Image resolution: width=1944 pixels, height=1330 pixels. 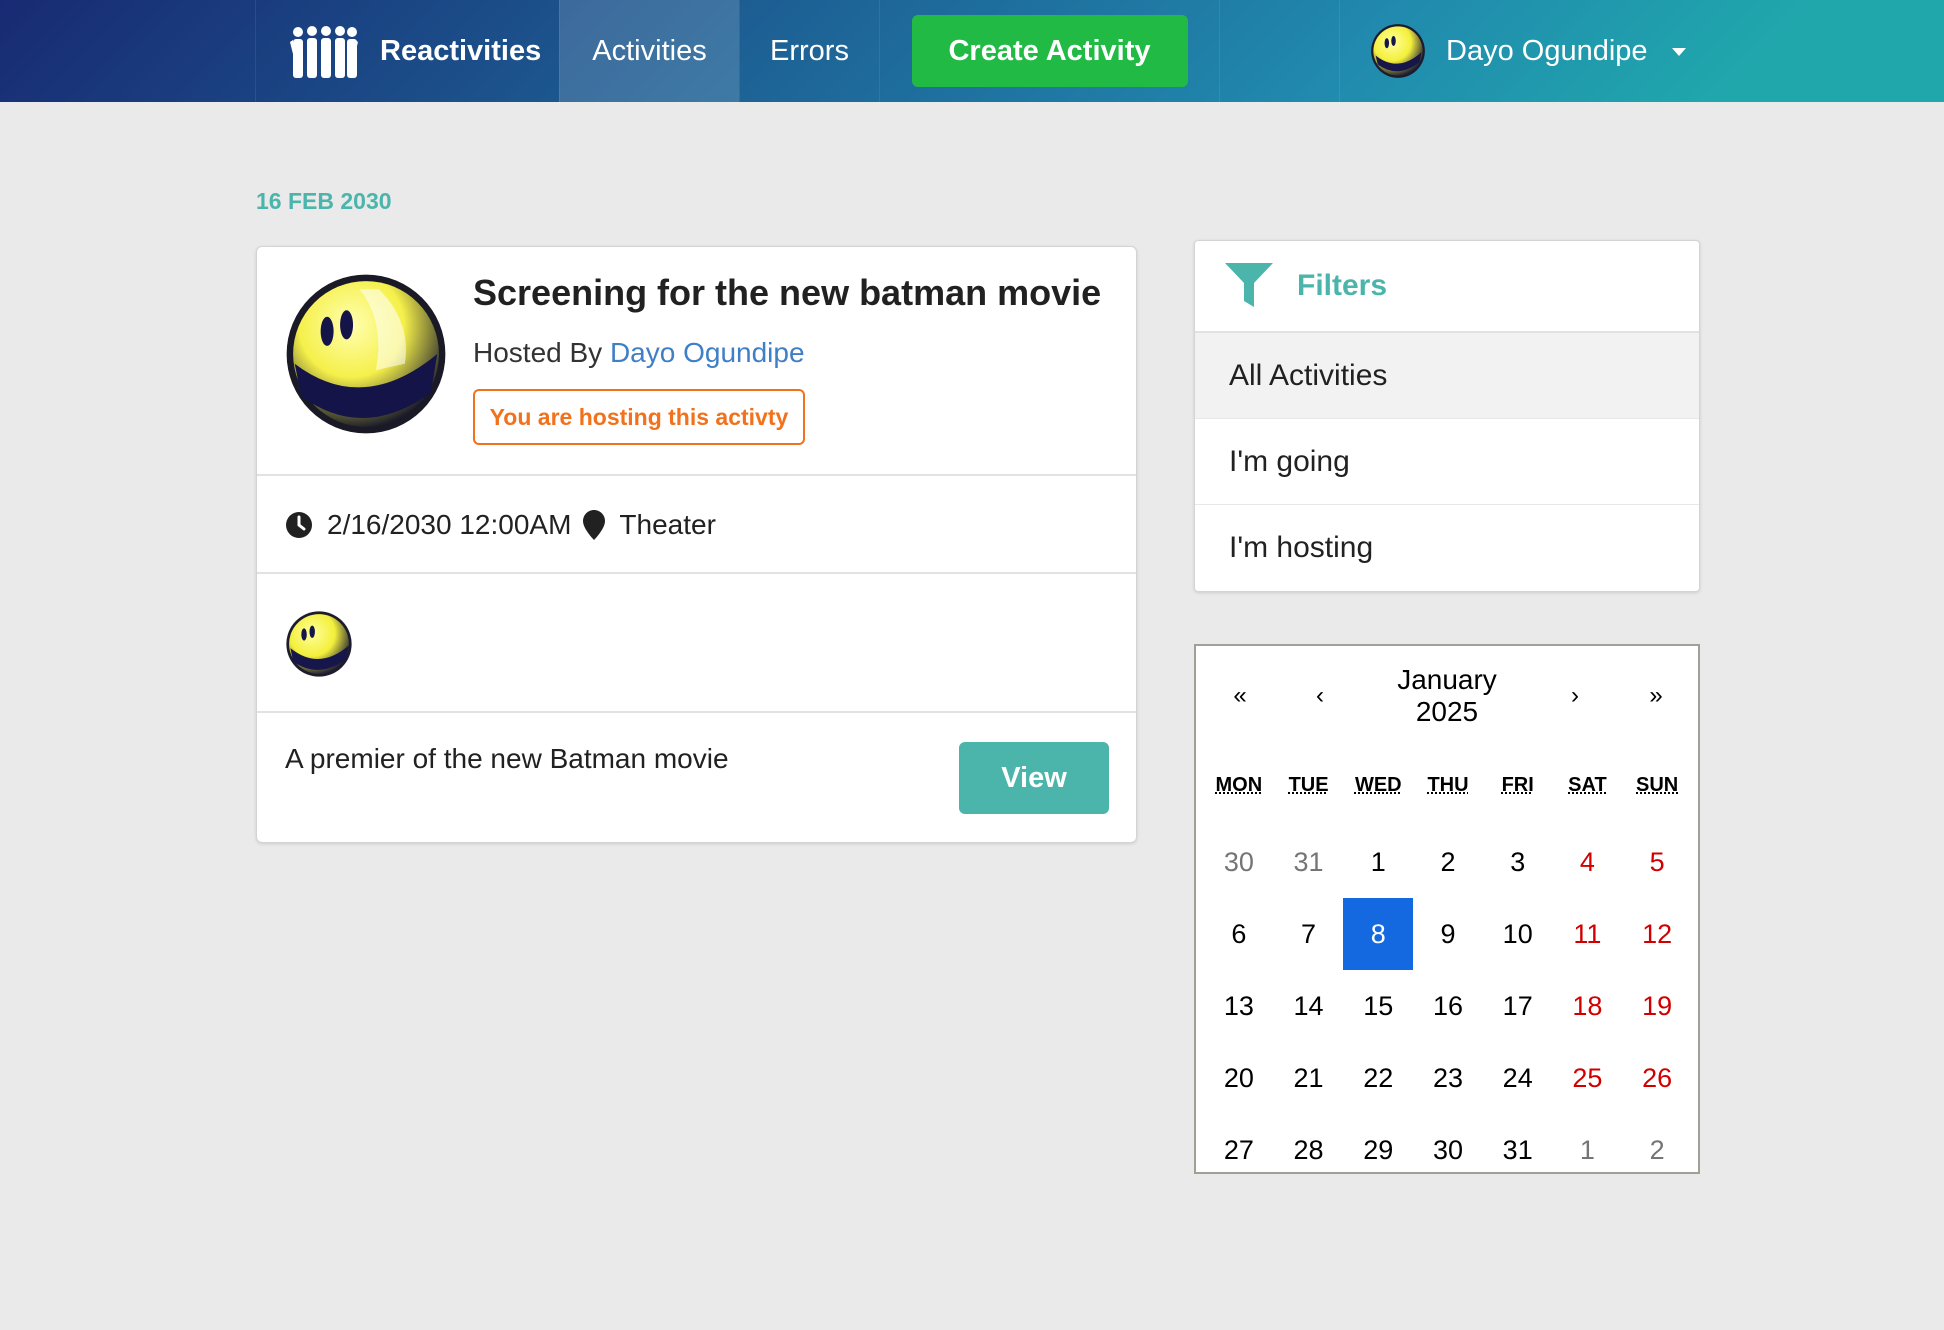 What do you see at coordinates (1657, 785) in the screenshot?
I see `weekday-label: SUN` at bounding box center [1657, 785].